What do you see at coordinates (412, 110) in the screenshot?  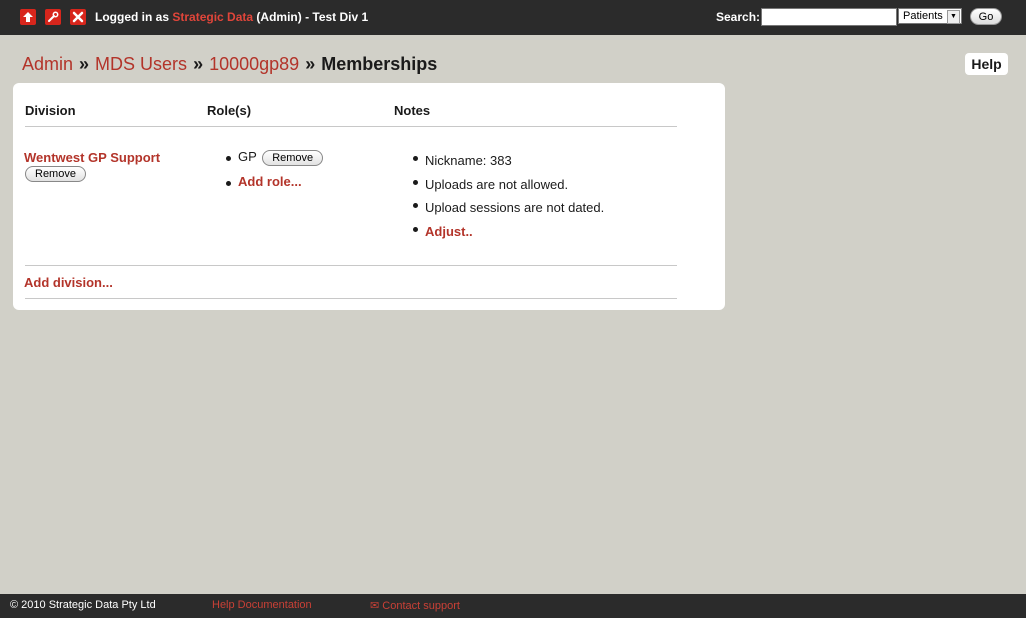 I see `header-notes: Notes` at bounding box center [412, 110].